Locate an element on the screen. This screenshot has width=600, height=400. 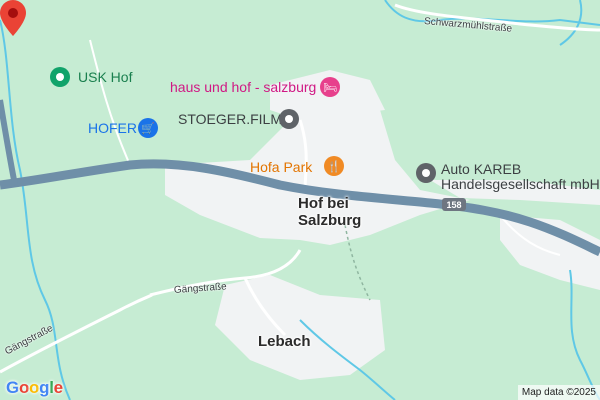
map-attribution: Map data ©2025 is located at coordinates (558, 392).